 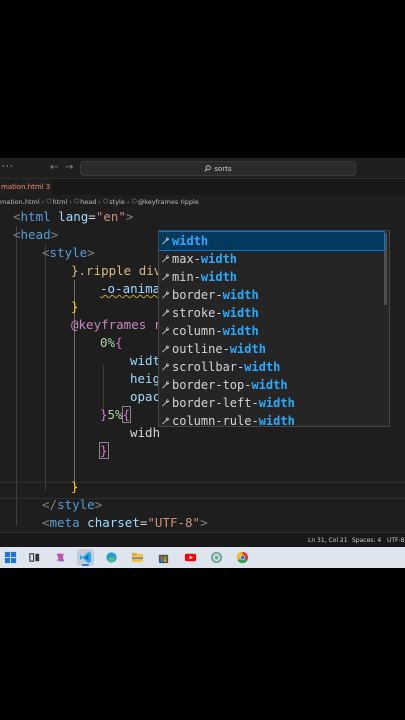 I want to click on chatgpt-icon, so click(x=216, y=557).